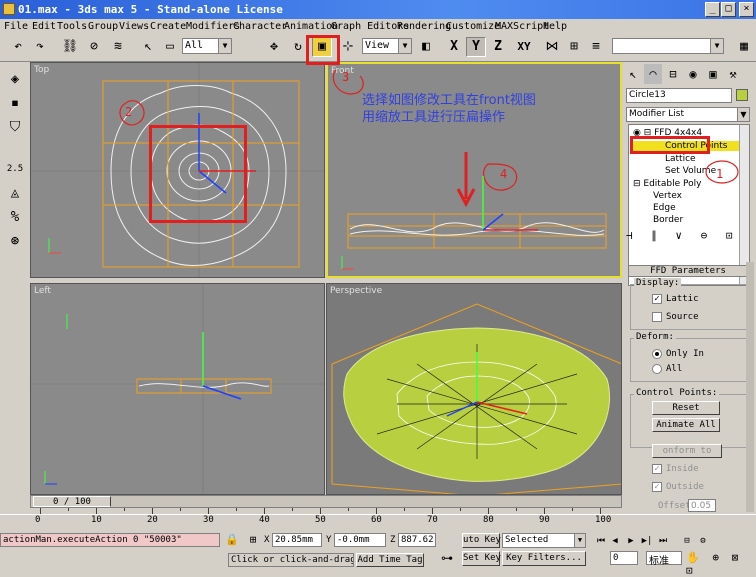  I want to click on go-to-start-icon: ⏮, so click(601, 541).